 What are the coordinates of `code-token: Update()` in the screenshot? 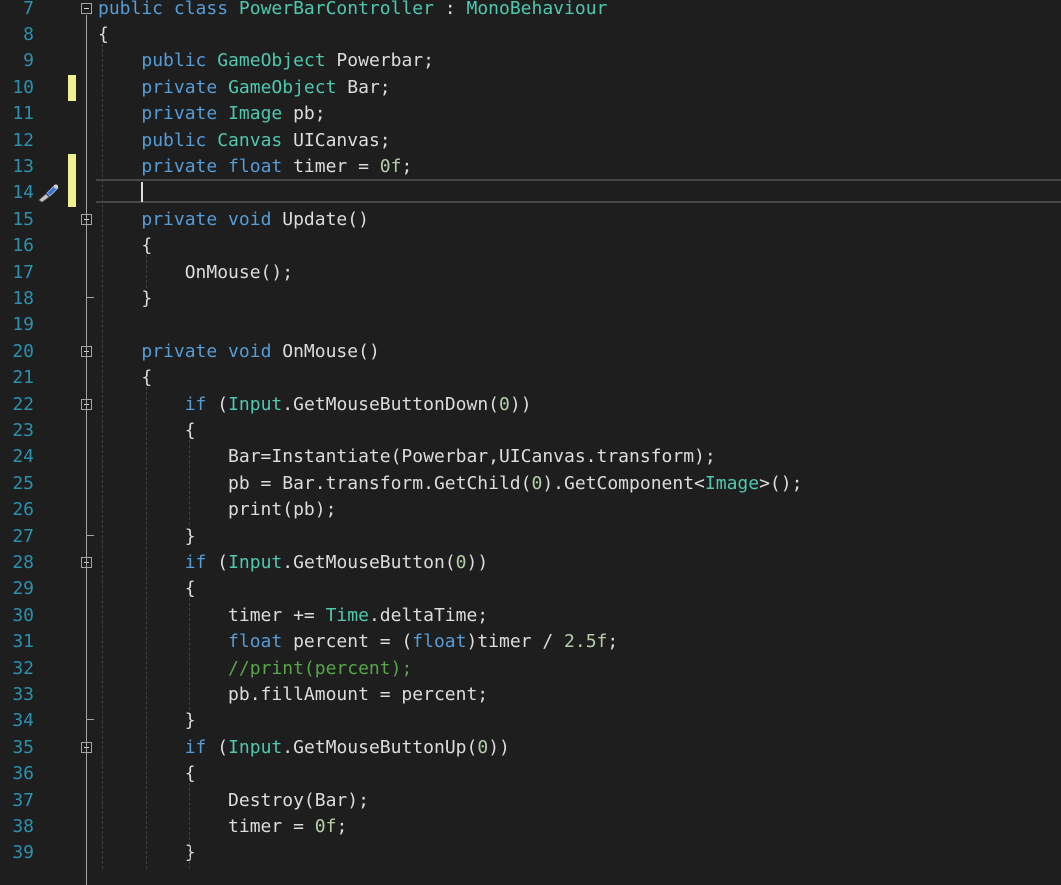 It's located at (320, 219).